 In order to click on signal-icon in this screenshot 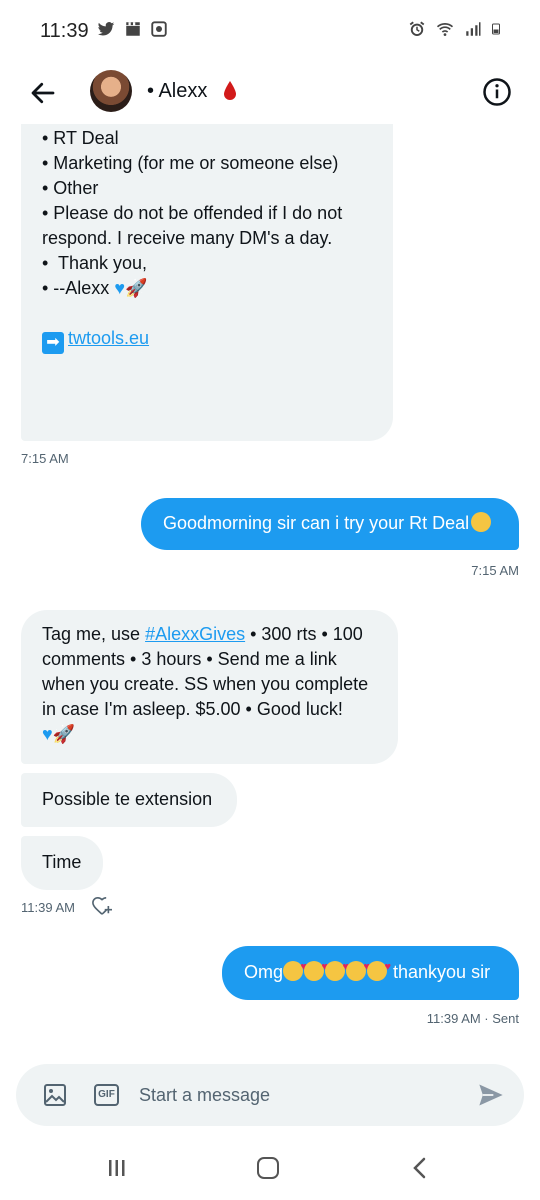, I will do `click(473, 29)`.